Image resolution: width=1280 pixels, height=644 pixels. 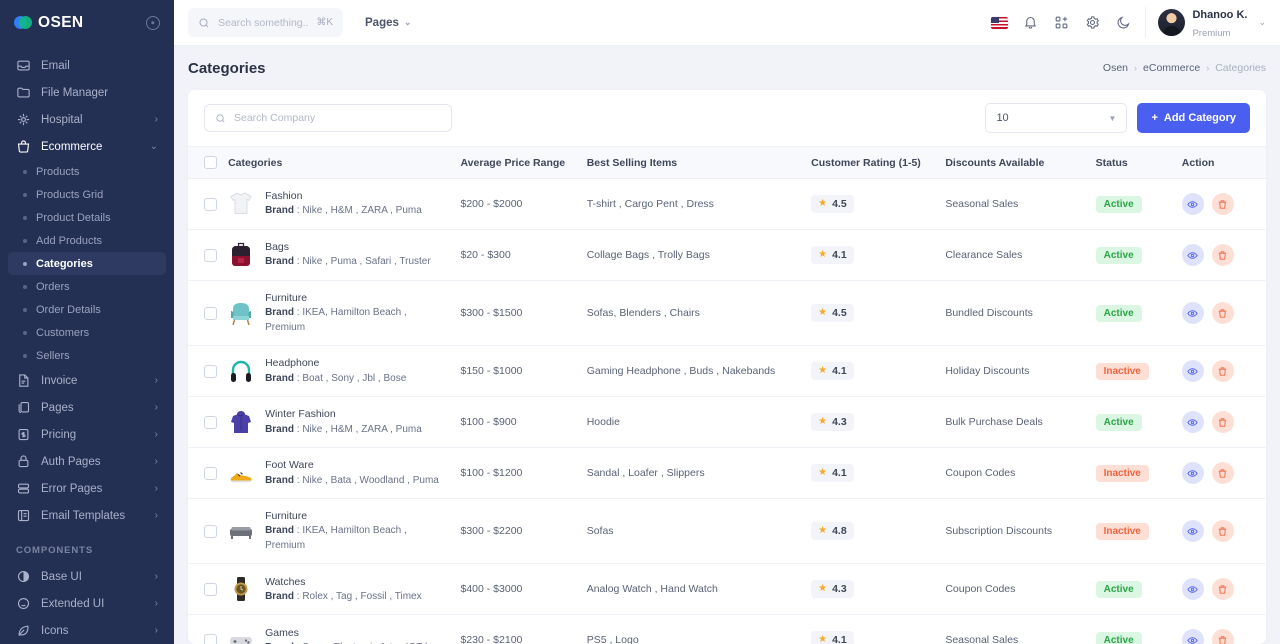 I want to click on sidebar-item-file-manager: File Manager, so click(x=87, y=92).